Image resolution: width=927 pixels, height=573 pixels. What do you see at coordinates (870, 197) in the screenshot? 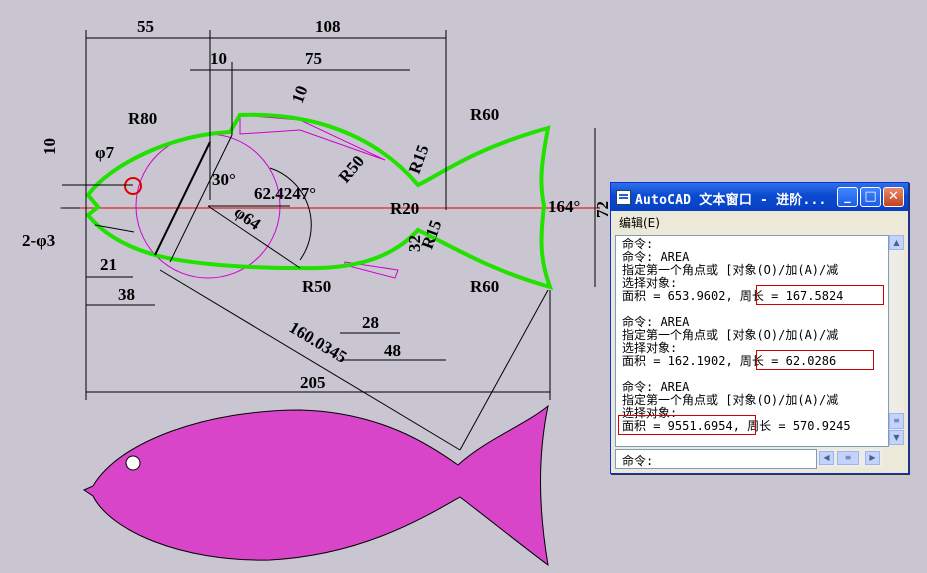
I see `maximize-button: □` at bounding box center [870, 197].